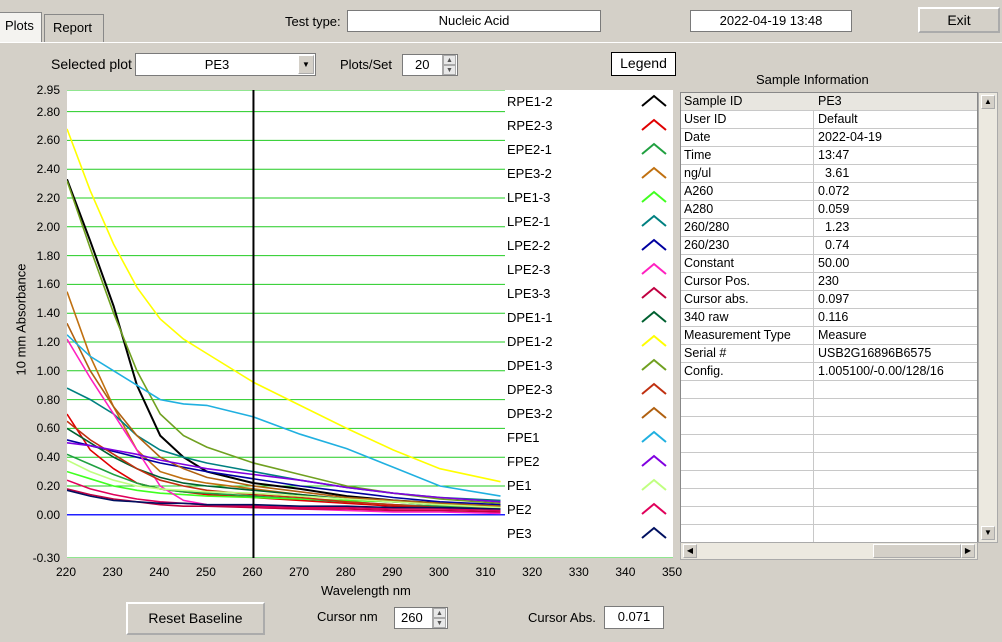 The height and width of the screenshot is (642, 1002). What do you see at coordinates (959, 20) in the screenshot?
I see `exit-button: Exit` at bounding box center [959, 20].